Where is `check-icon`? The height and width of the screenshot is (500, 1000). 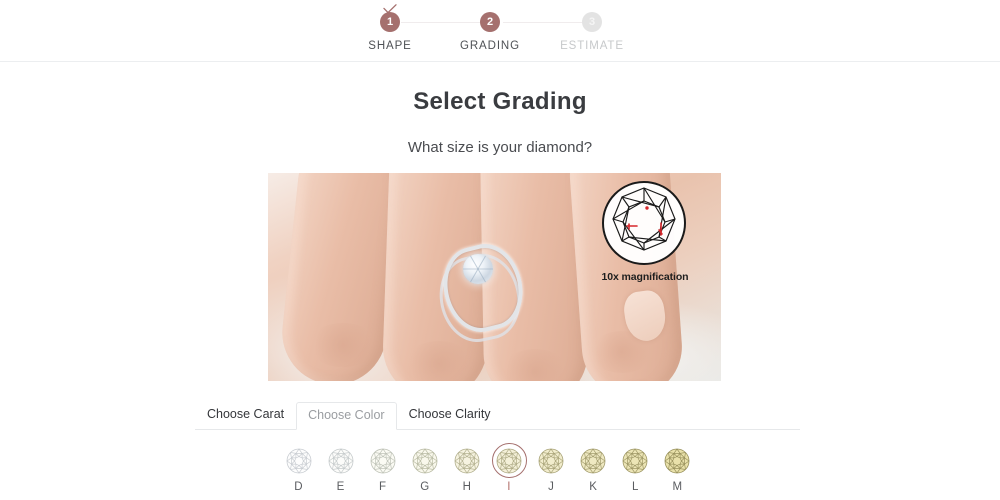
check-icon is located at coordinates (390, 8).